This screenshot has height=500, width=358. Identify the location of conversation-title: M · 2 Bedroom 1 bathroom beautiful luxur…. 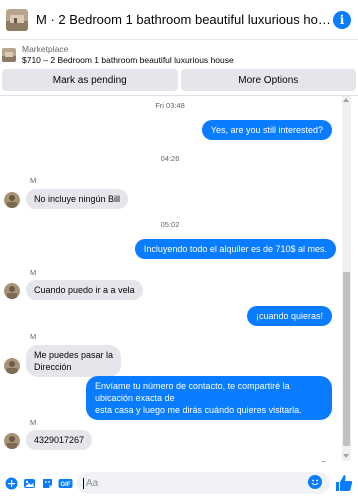
(186, 19).